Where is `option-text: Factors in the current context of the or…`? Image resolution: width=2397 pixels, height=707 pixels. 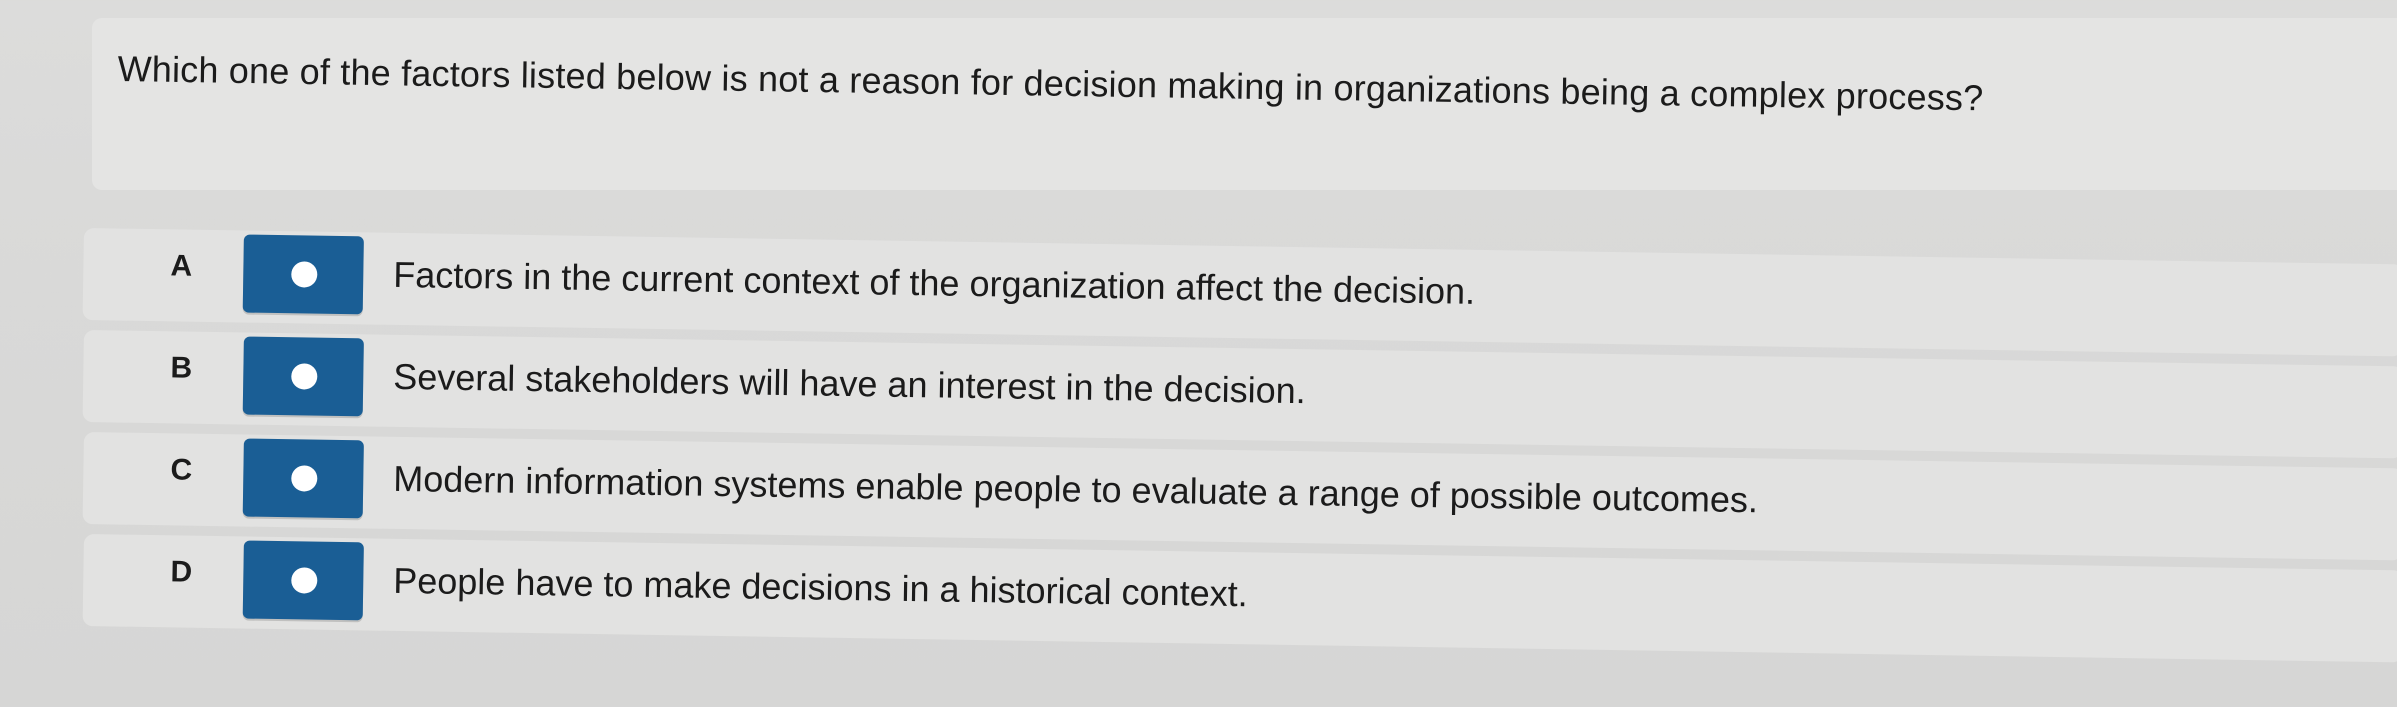
option-text: Factors in the current context of the or… is located at coordinates (934, 282).